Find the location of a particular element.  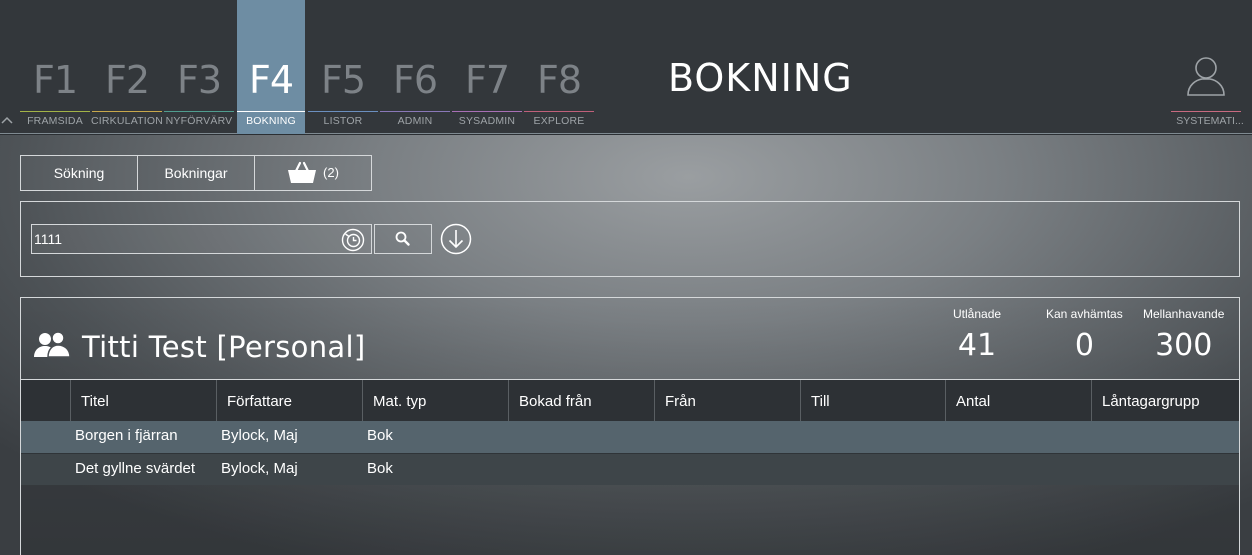

tab-basket: (2) is located at coordinates (313, 173).